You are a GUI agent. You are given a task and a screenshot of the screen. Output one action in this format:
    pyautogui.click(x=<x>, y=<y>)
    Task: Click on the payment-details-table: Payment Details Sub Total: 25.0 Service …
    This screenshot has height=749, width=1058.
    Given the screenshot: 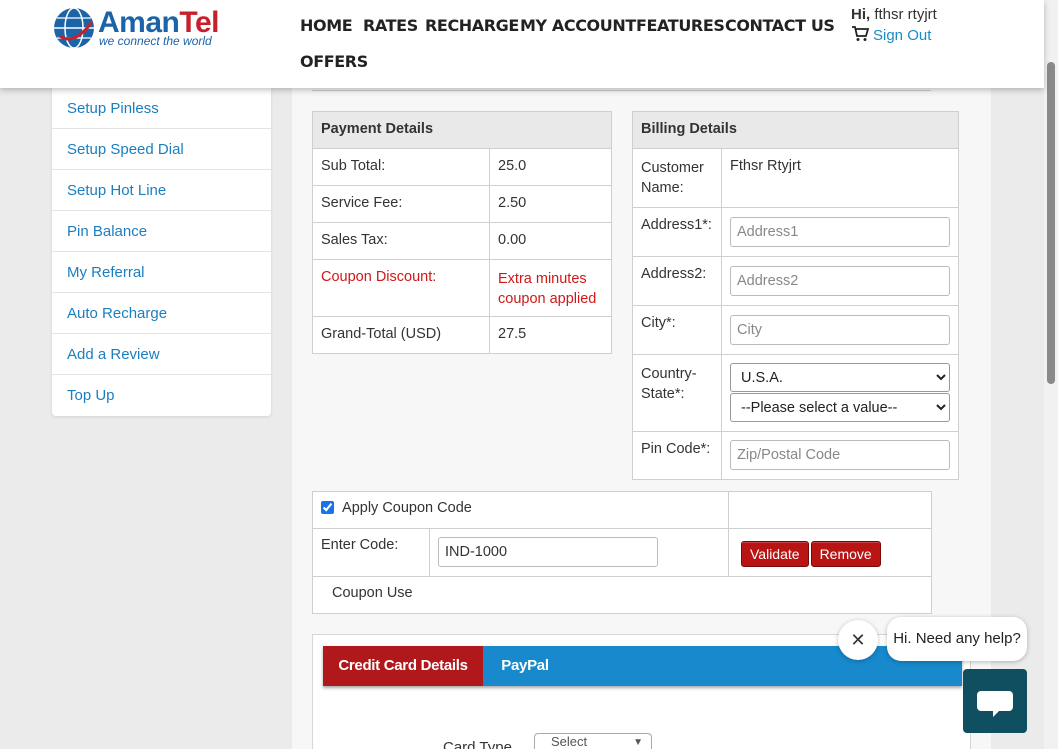 What is the action you would take?
    pyautogui.click(x=462, y=232)
    